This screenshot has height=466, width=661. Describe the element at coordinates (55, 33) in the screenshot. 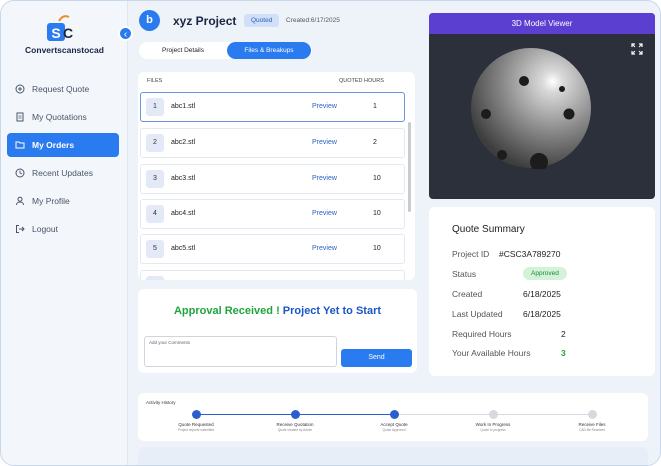

I see `svg-text: S` at that location.